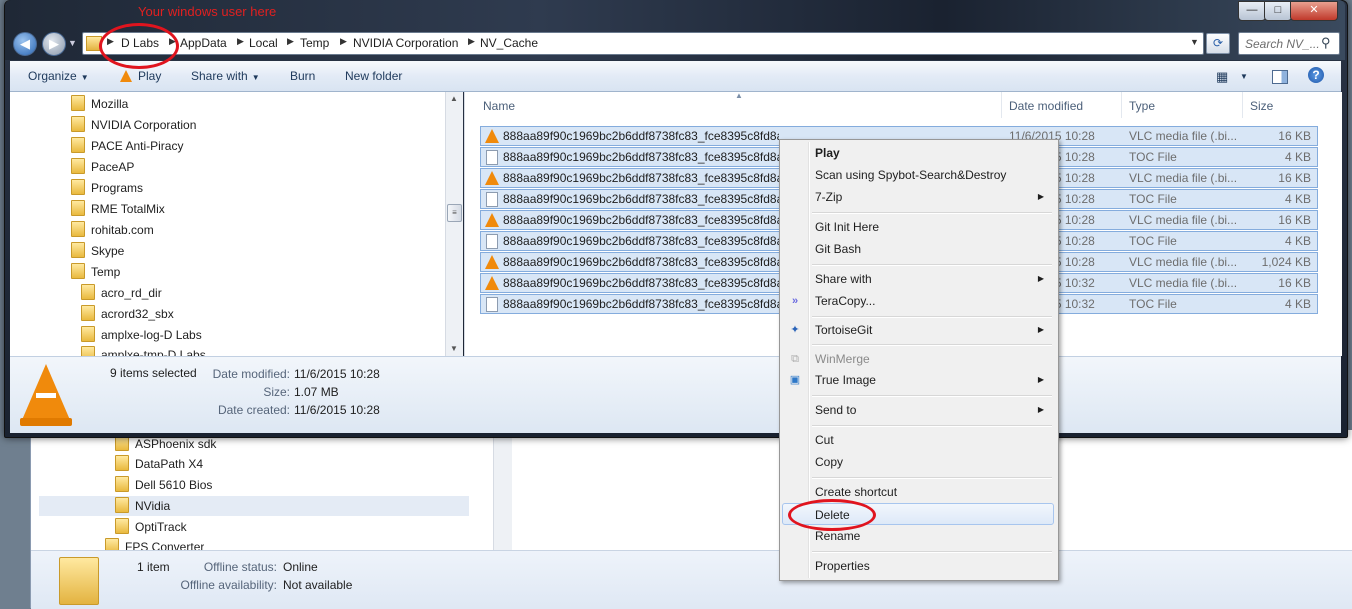  I want to click on vlc-icon-stripe, so click(46, 395).